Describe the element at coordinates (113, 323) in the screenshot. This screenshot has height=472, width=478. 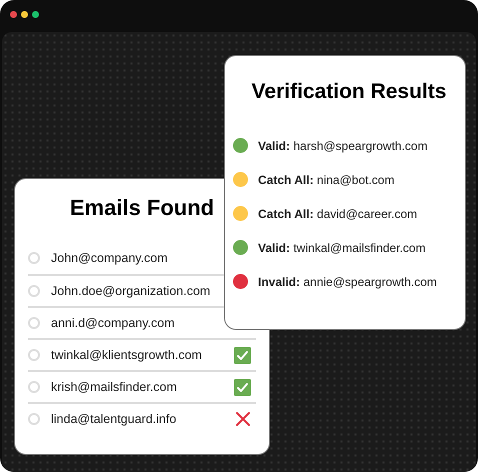
I see `email-address: anni.d@company.com` at that location.